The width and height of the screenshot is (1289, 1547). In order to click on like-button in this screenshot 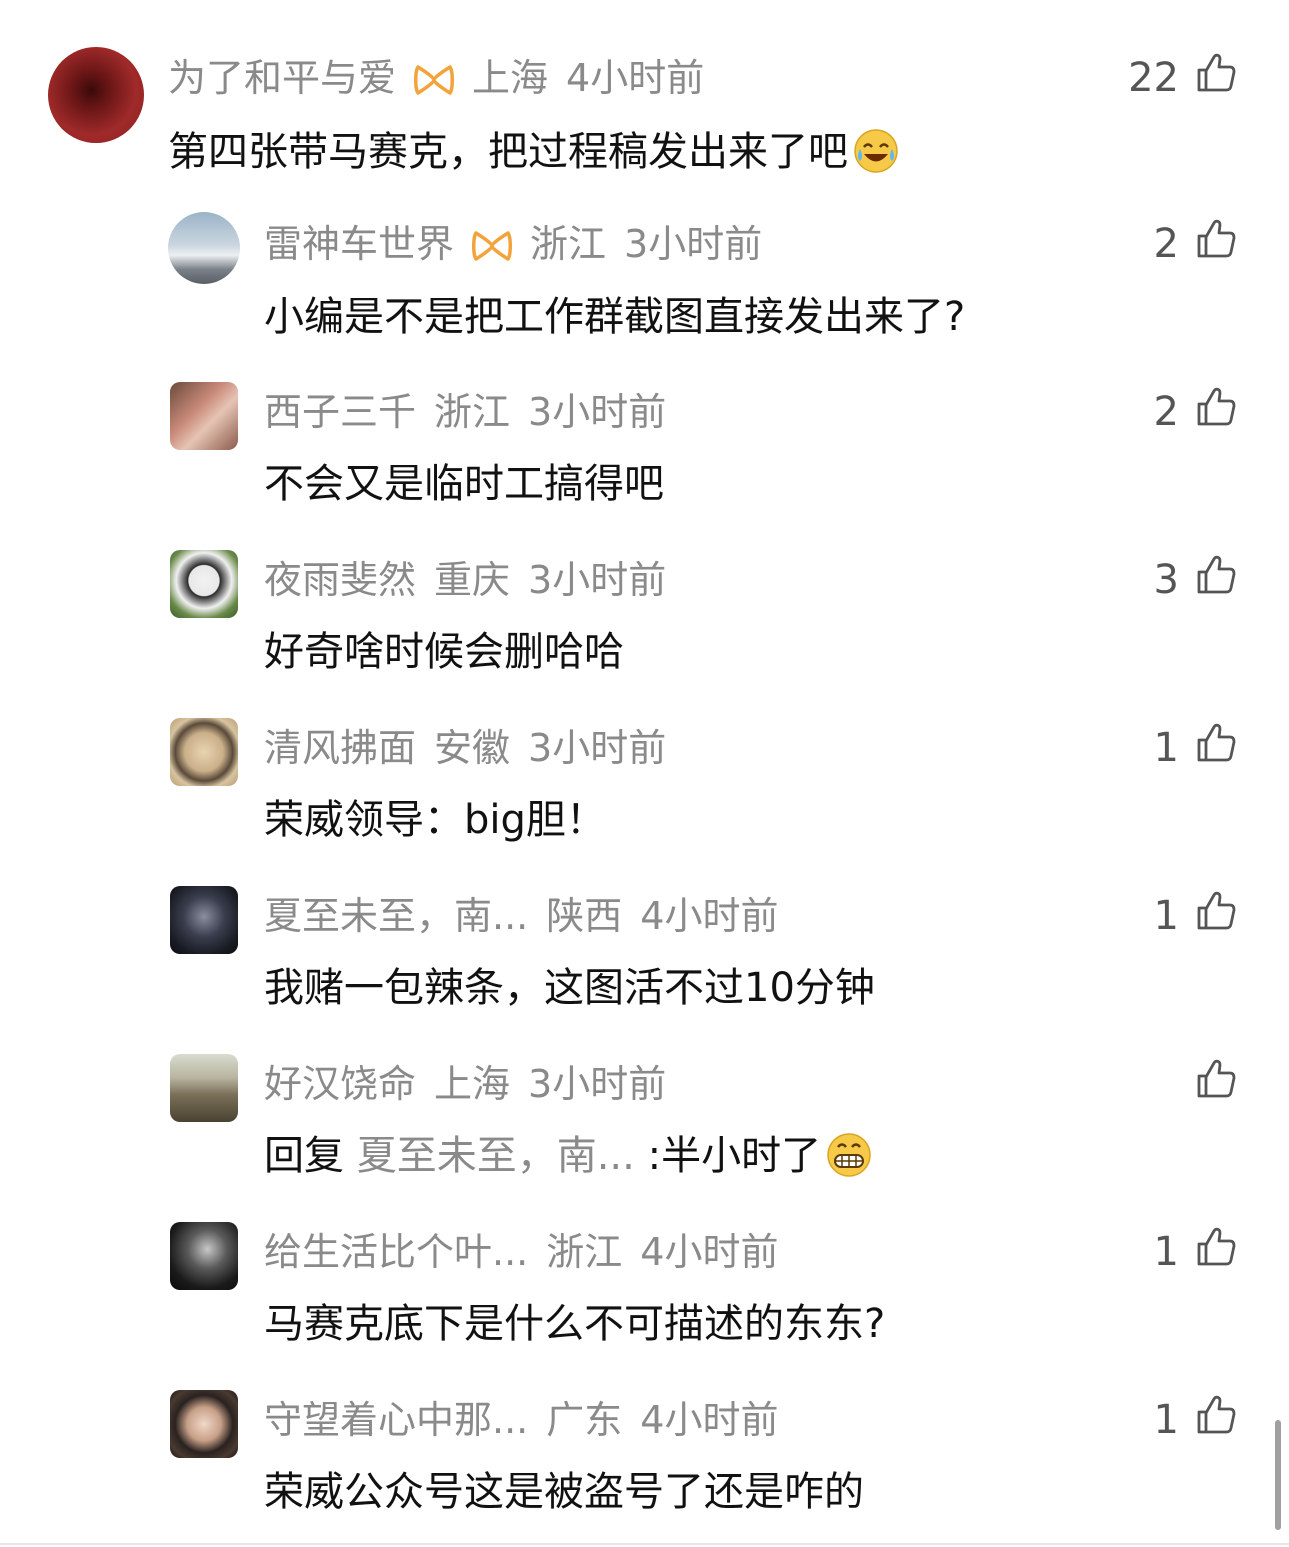, I will do `click(1203, 1084)`.